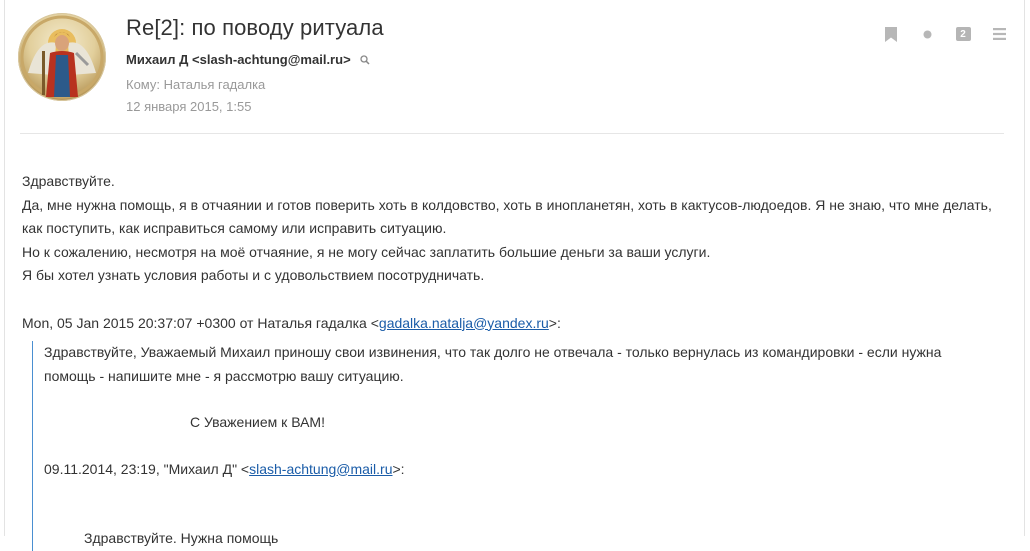  I want to click on bookmark-icon, so click(891, 34).